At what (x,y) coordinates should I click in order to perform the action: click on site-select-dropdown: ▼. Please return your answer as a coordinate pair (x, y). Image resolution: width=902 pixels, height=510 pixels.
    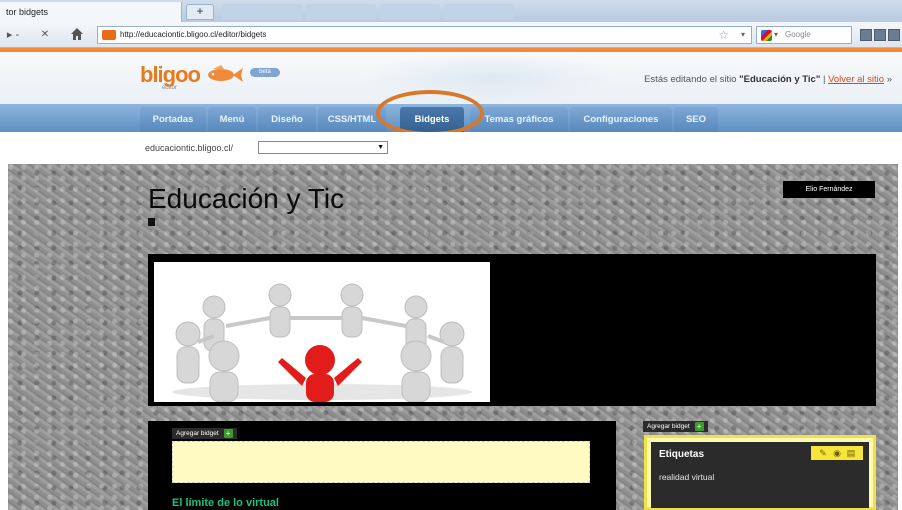
    Looking at the image, I should click on (323, 147).